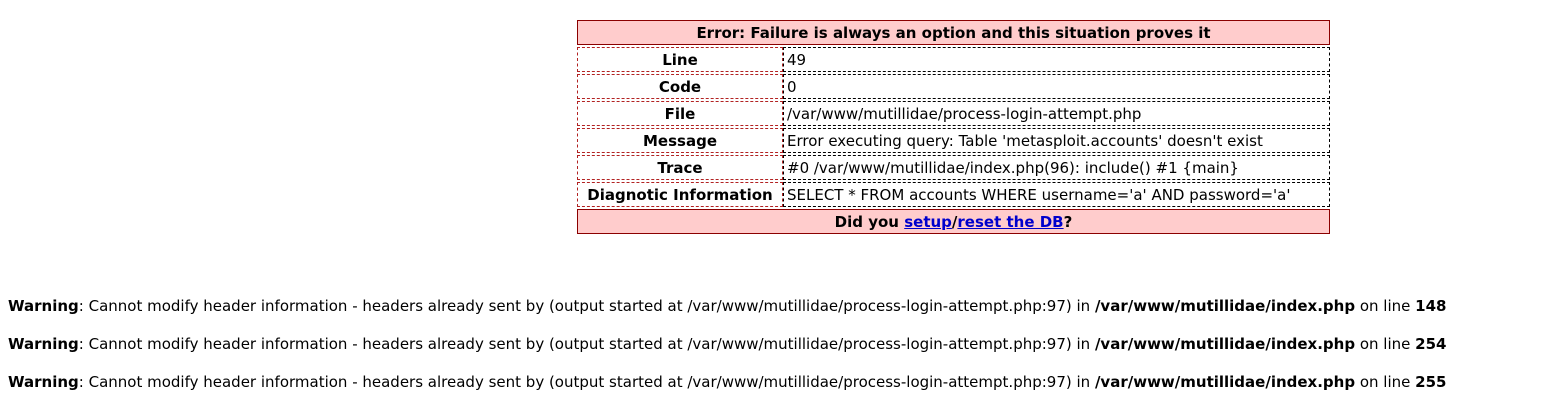 The height and width of the screenshot is (410, 1549). I want to click on reset-db-link: reset the DB, so click(1010, 222).